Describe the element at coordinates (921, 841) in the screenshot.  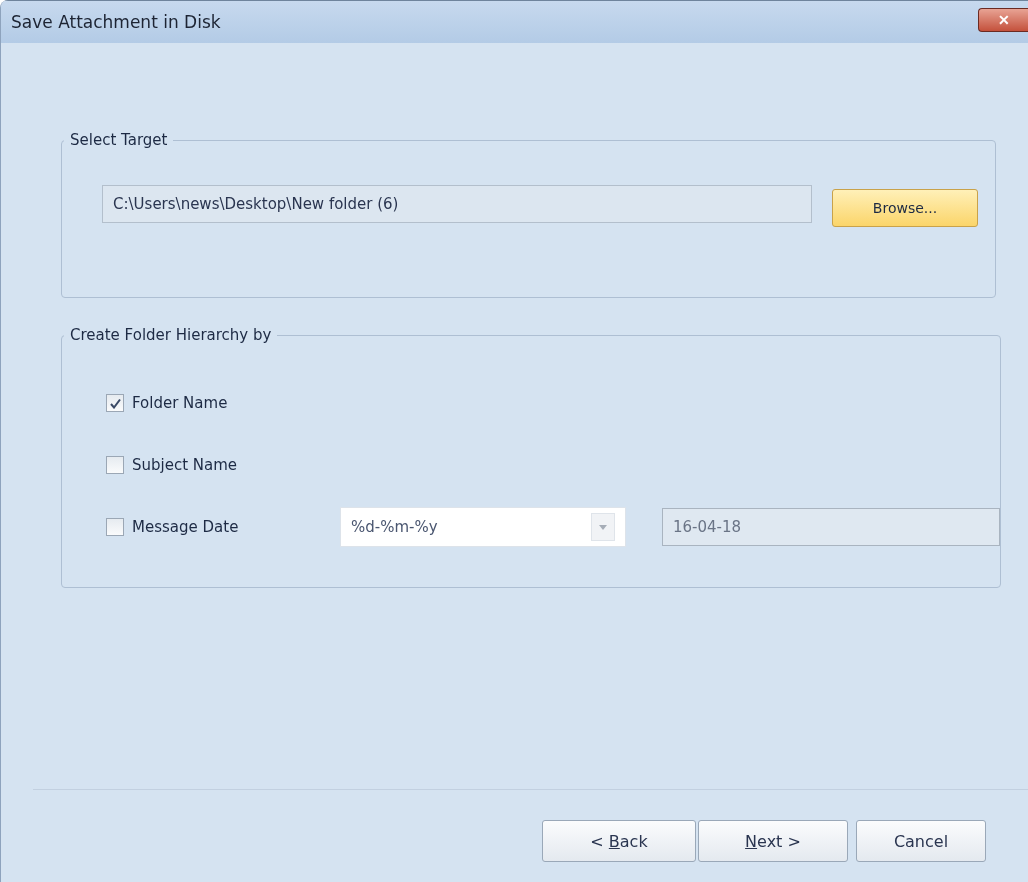
I see `cancel-button: Cancel` at that location.